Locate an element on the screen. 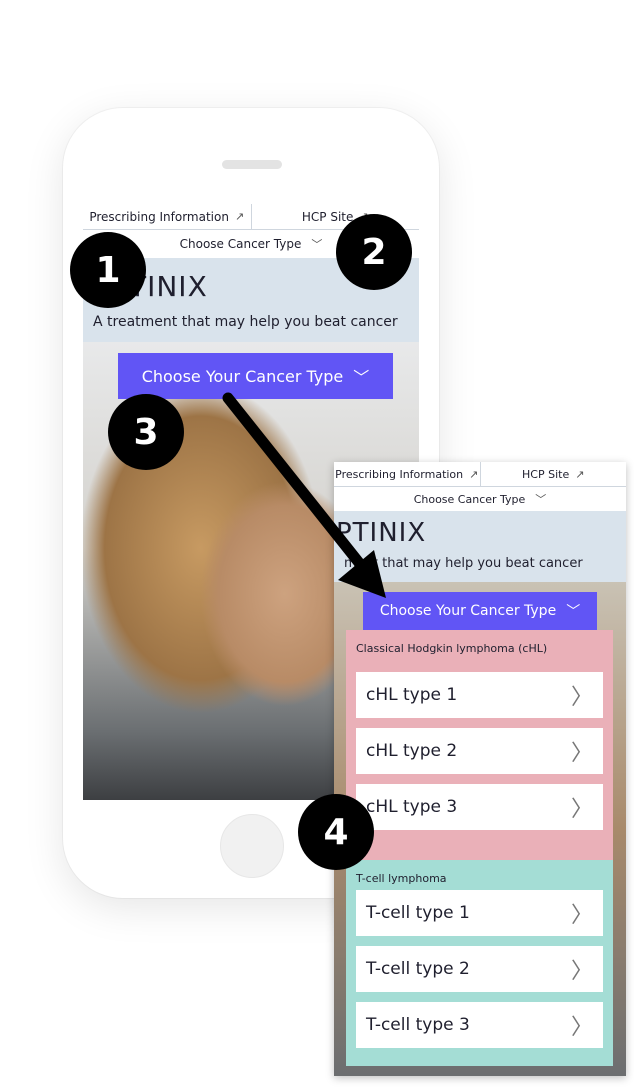 The height and width of the screenshot is (1088, 634). arrow-head is located at coordinates (362, 574).